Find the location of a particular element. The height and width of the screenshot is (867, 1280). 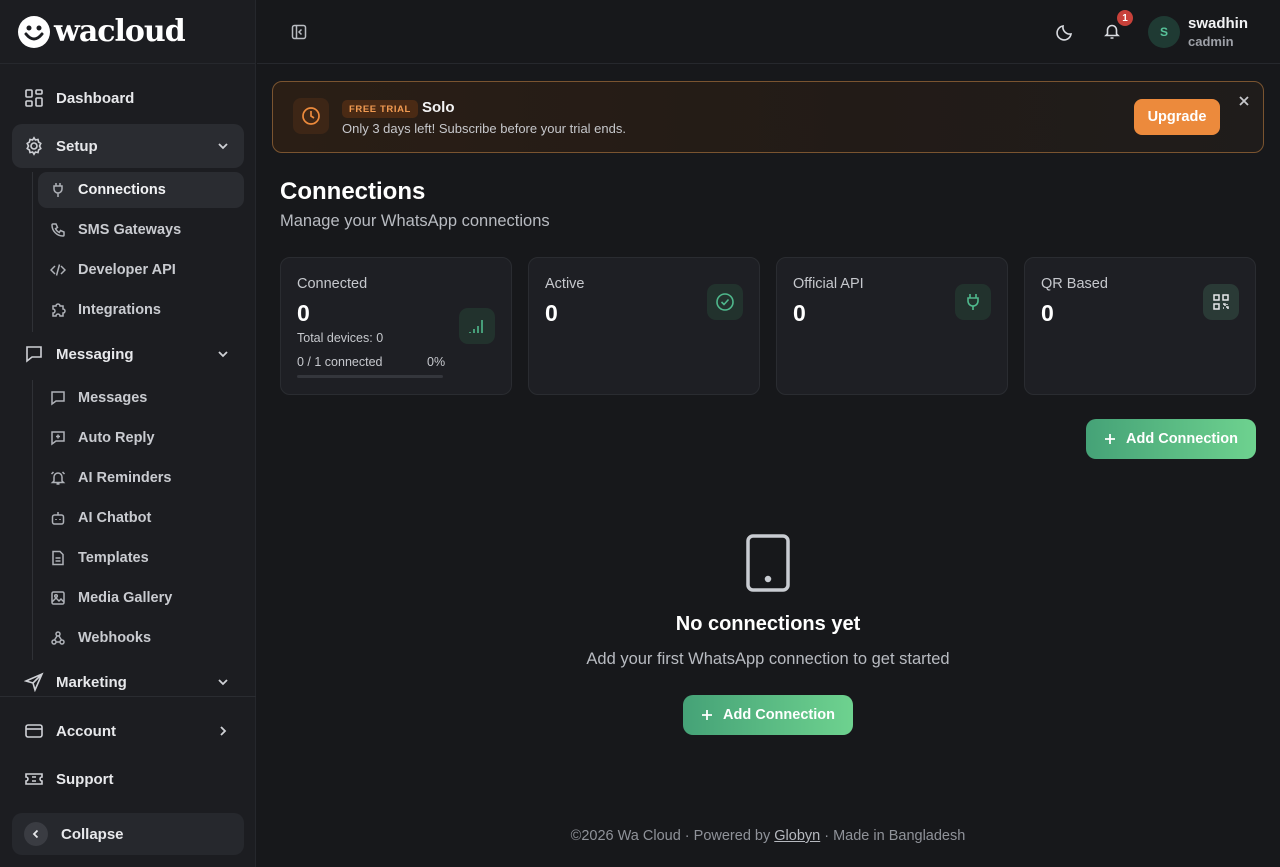

alarm-icon is located at coordinates (58, 478).